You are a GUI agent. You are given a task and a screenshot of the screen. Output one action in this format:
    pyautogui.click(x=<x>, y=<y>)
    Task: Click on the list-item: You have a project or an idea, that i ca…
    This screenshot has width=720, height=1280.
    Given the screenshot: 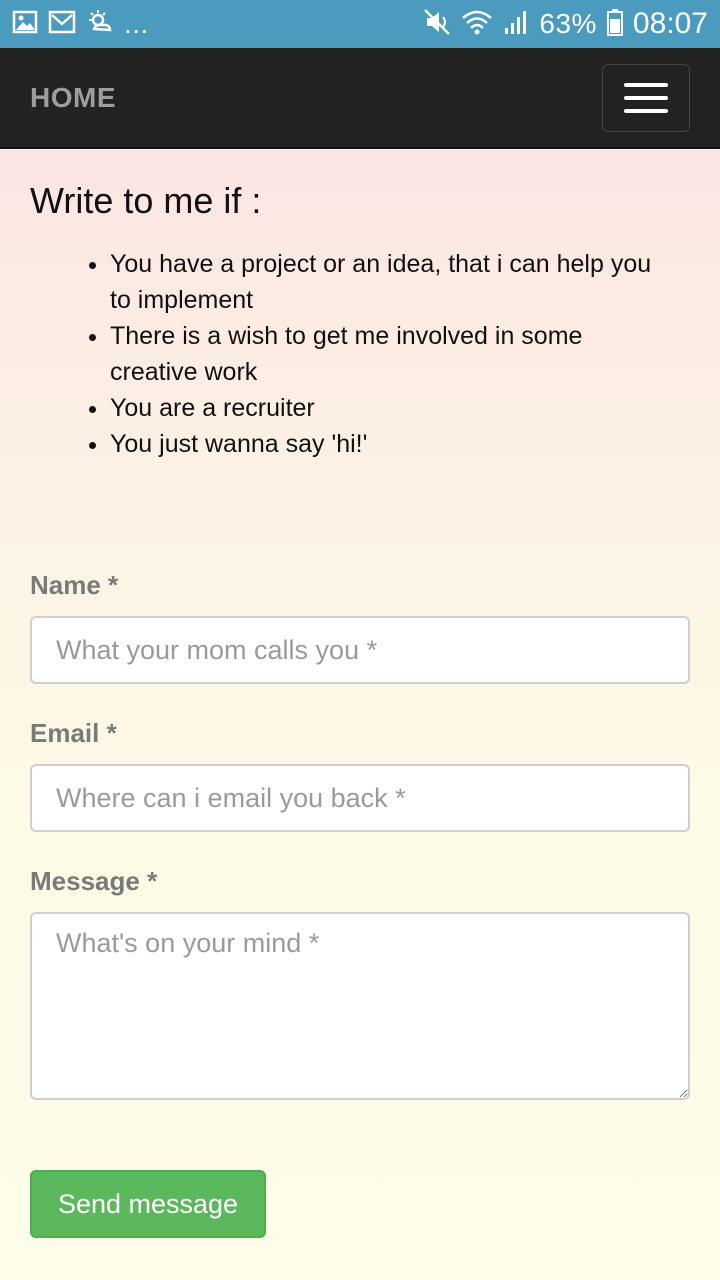 What is the action you would take?
    pyautogui.click(x=390, y=282)
    